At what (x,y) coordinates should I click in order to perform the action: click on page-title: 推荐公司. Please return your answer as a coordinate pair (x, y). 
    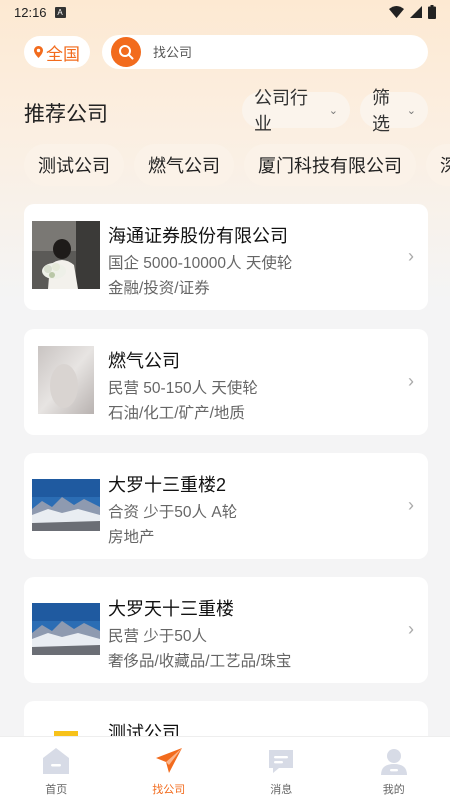
    Looking at the image, I should click on (66, 114).